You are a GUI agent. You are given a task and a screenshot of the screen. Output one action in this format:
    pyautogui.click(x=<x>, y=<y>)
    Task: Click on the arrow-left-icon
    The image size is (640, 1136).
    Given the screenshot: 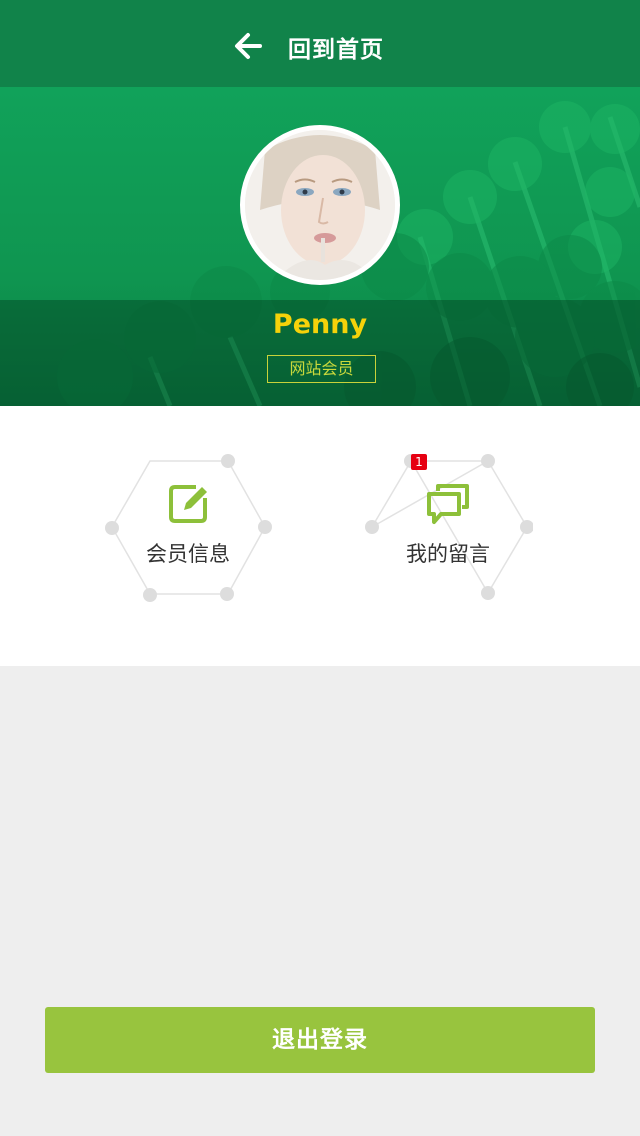 What is the action you would take?
    pyautogui.click(x=248, y=46)
    